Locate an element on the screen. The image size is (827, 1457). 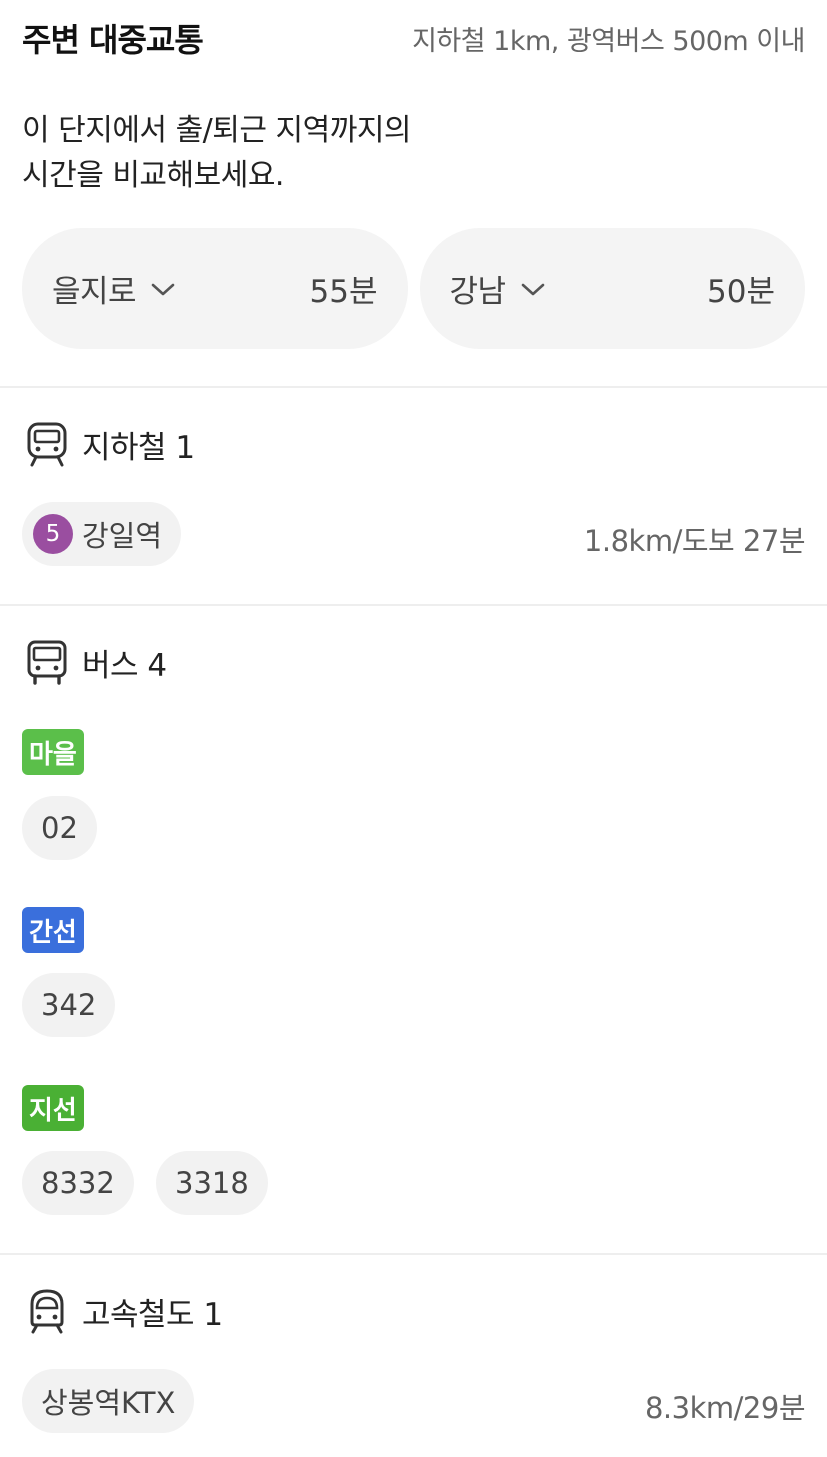
range-note: 지하철 1km, 광역버스 500m 이내 is located at coordinates (608, 41).